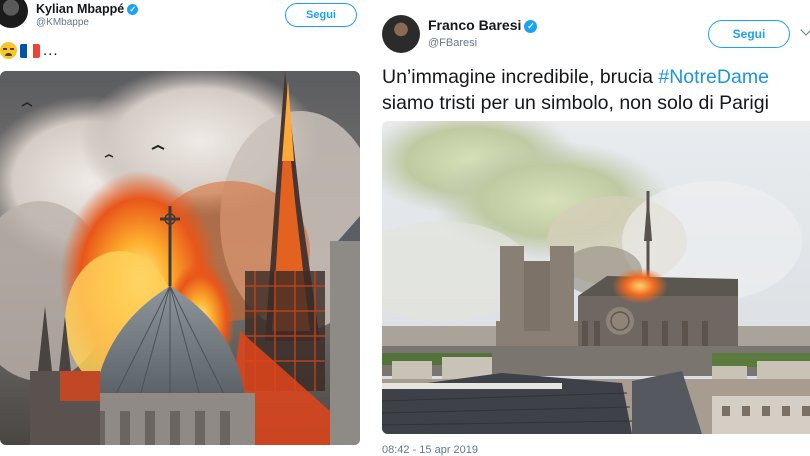 Image resolution: width=810 pixels, height=456 pixels. Describe the element at coordinates (62, 22) in the screenshot. I see `user-handle: @KMbappe` at that location.